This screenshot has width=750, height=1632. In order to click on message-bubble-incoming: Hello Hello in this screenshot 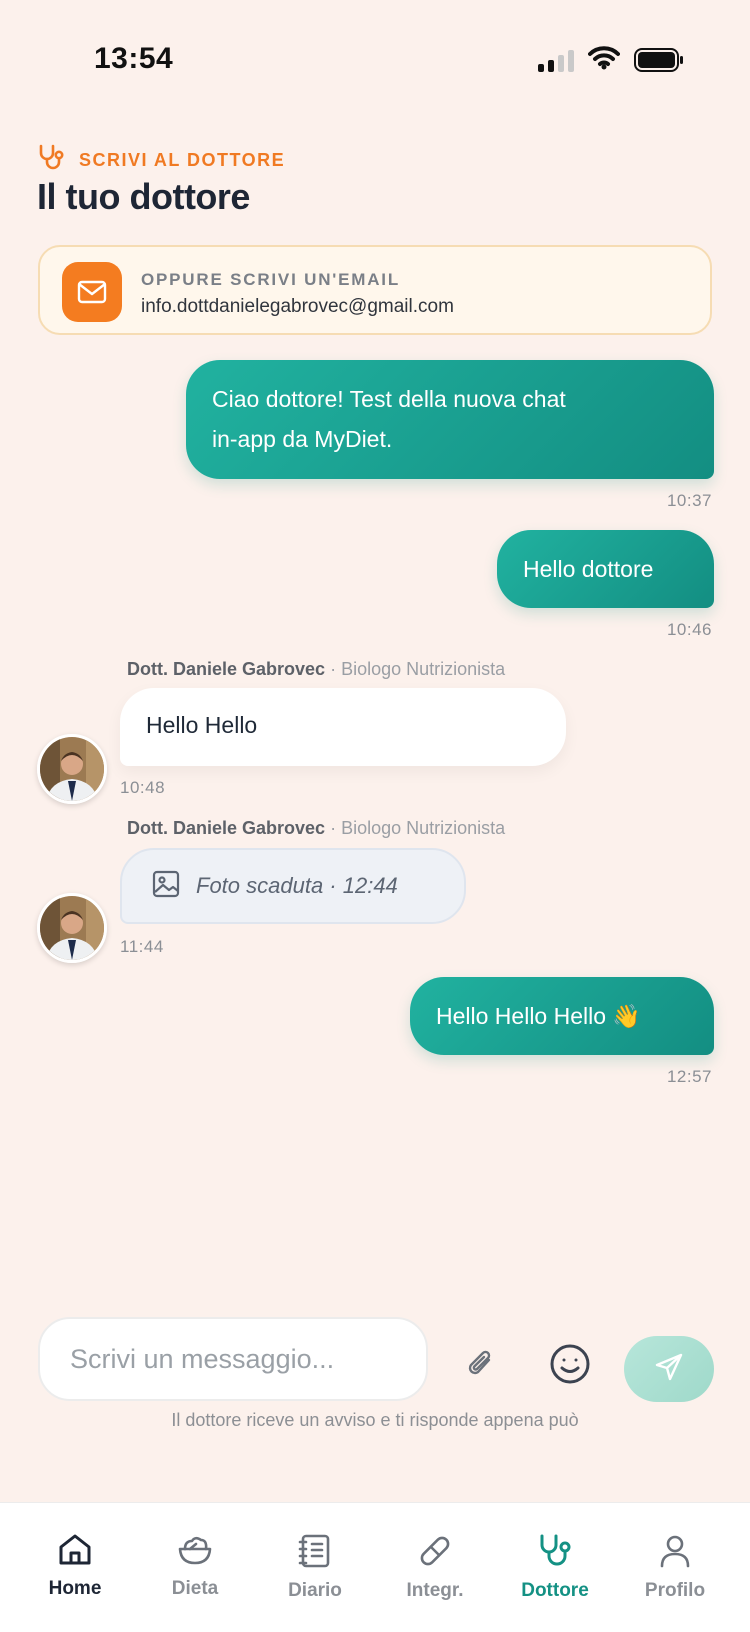, I will do `click(343, 727)`.